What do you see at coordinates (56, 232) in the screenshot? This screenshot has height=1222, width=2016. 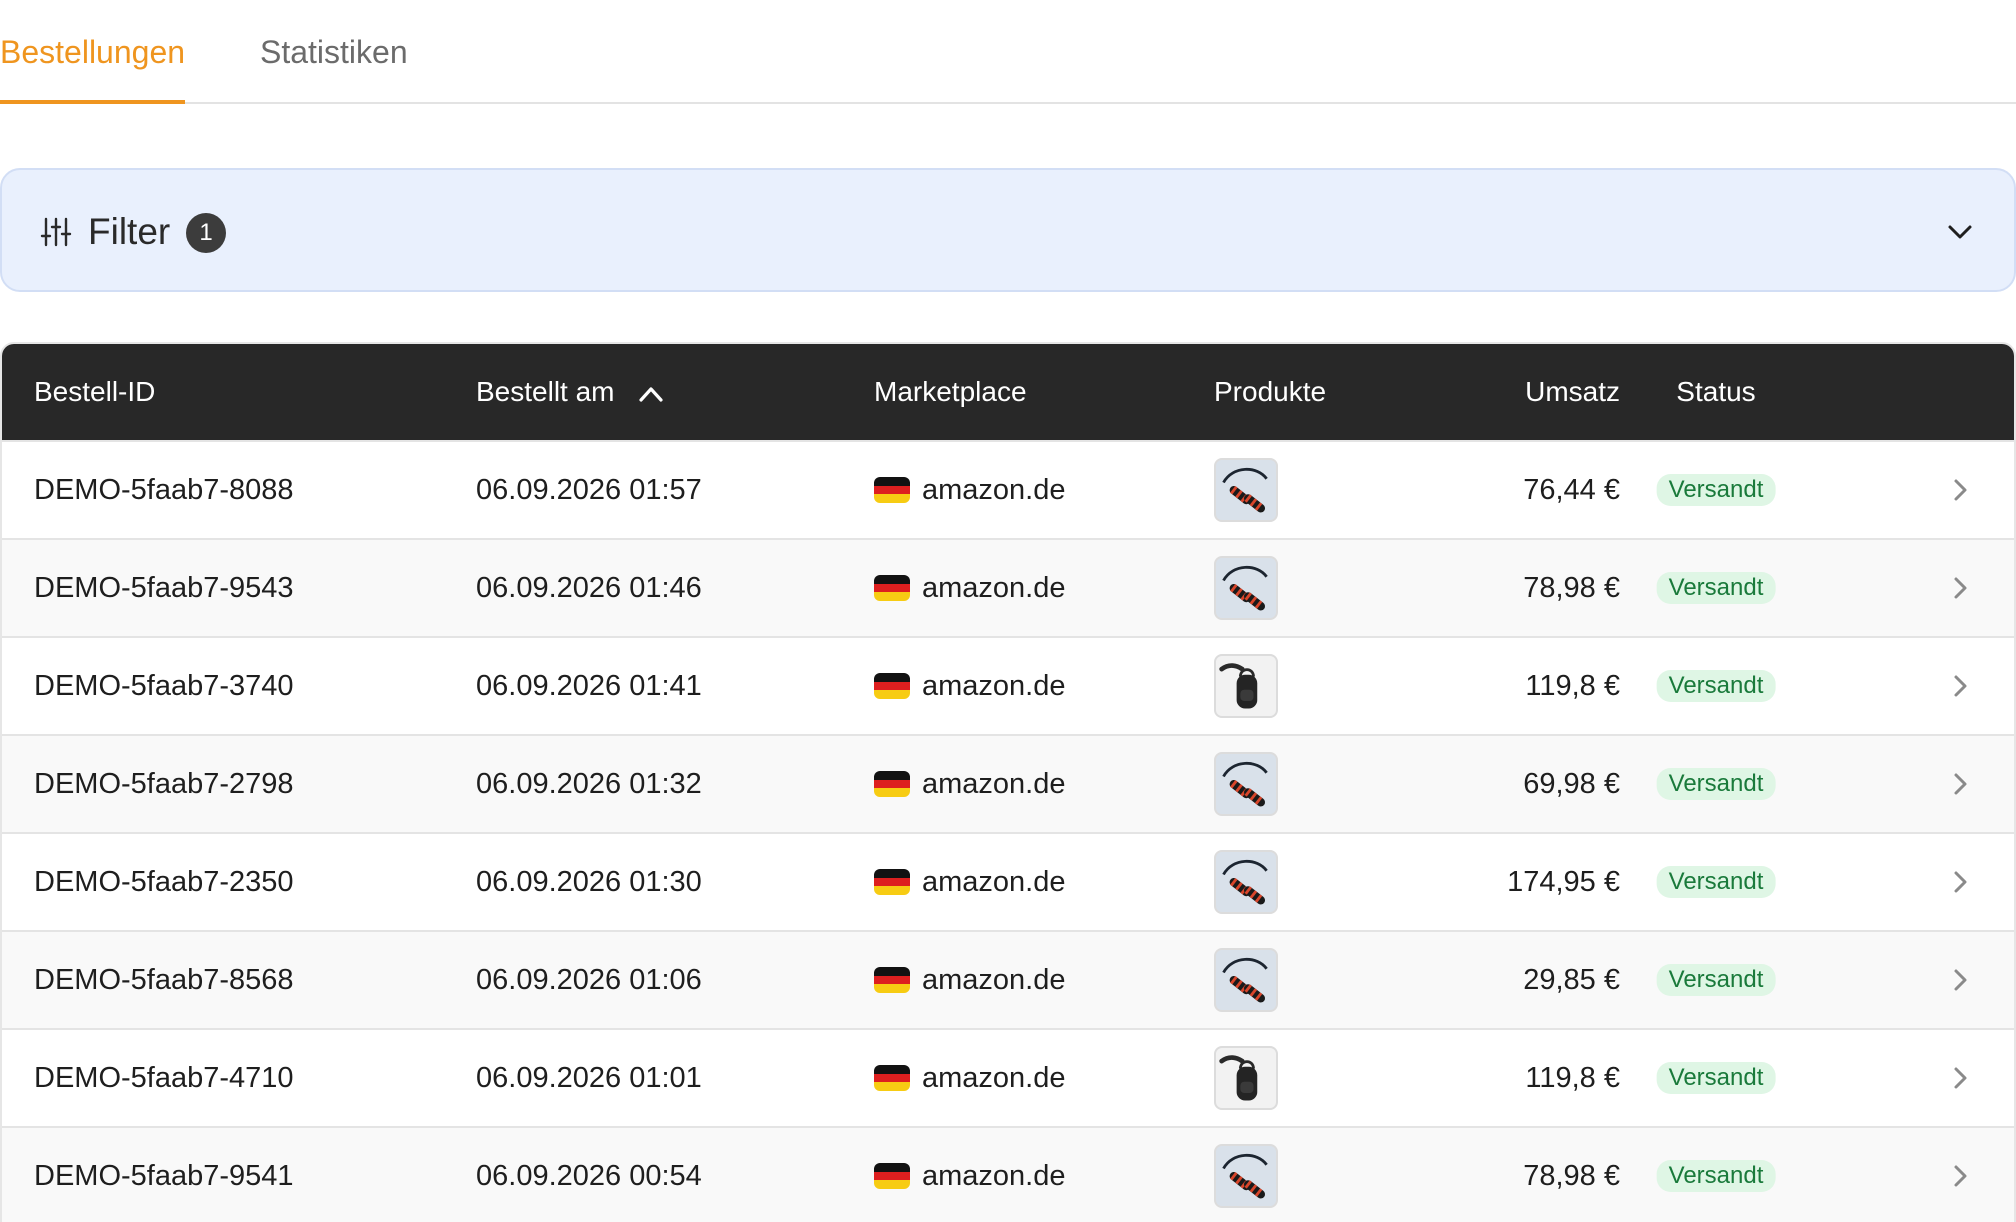 I see `sliders-icon` at bounding box center [56, 232].